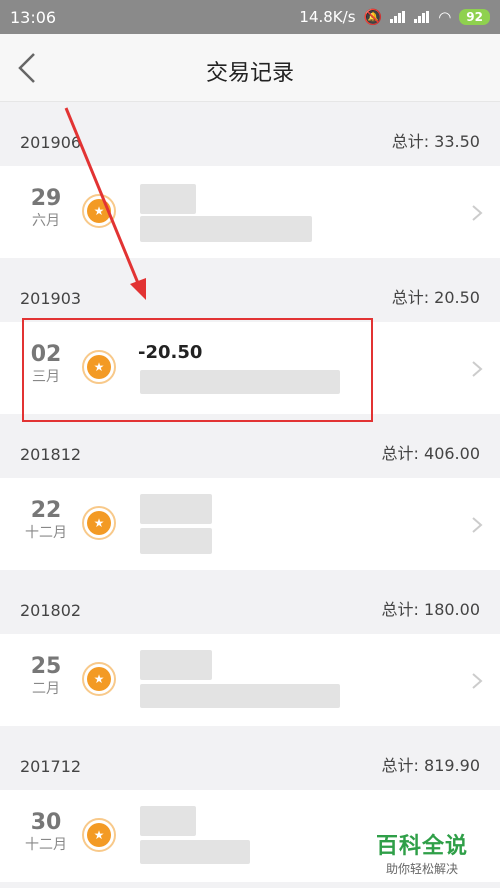 Image resolution: width=500 pixels, height=888 pixels. I want to click on transaction-row: 25 二月 ★, so click(250, 680).